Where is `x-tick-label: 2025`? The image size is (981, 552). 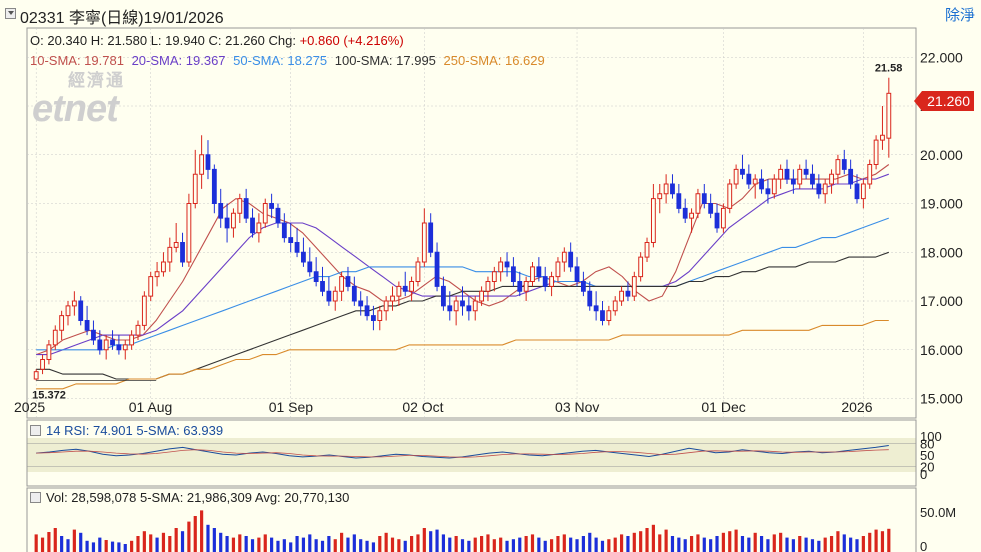
x-tick-label: 2025 is located at coordinates (29, 407).